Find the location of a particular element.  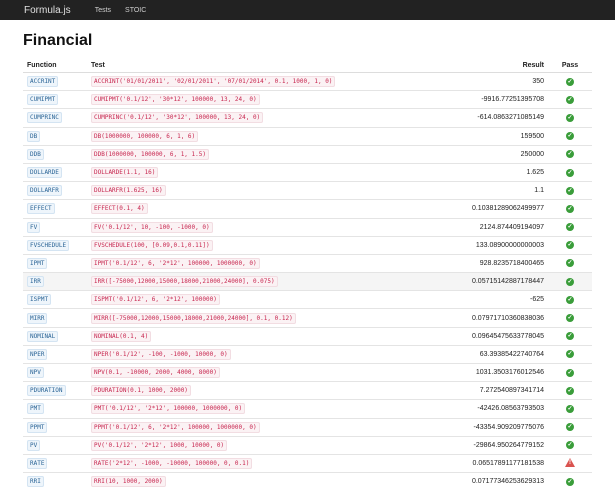

function-name-link: DB is located at coordinates (34, 136).